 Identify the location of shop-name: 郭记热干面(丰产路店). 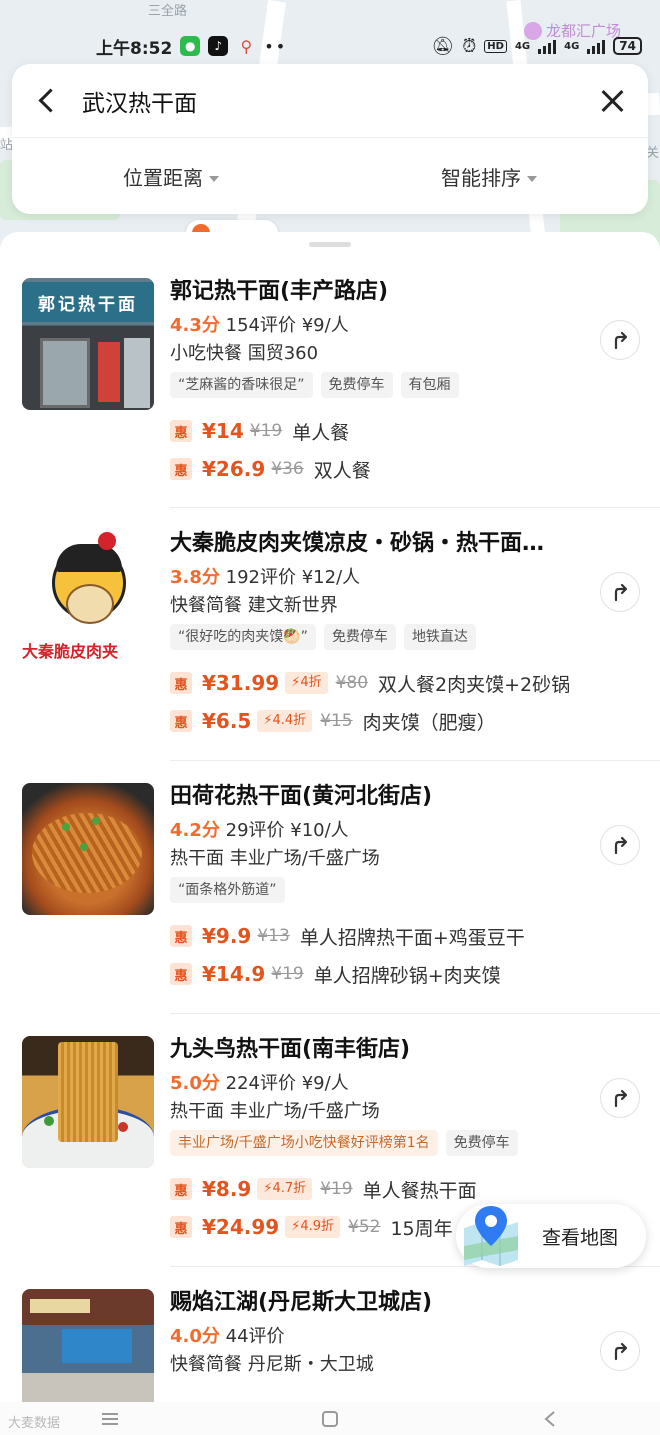
(390, 292).